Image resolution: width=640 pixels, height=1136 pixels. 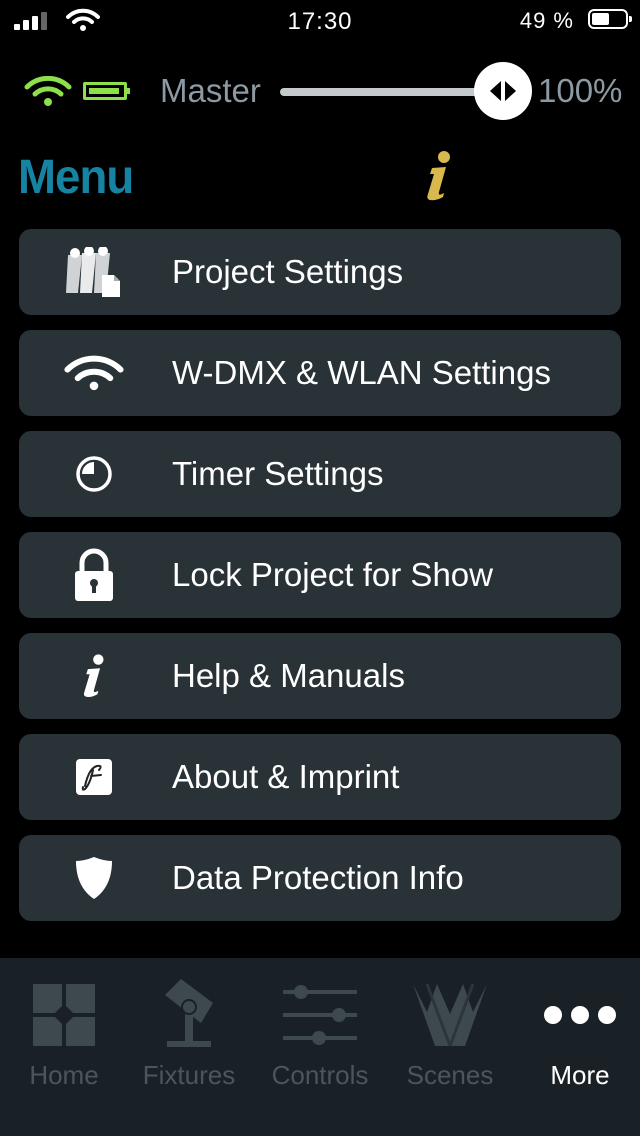 What do you see at coordinates (578, 1015) in the screenshot?
I see `more-dots-icon` at bounding box center [578, 1015].